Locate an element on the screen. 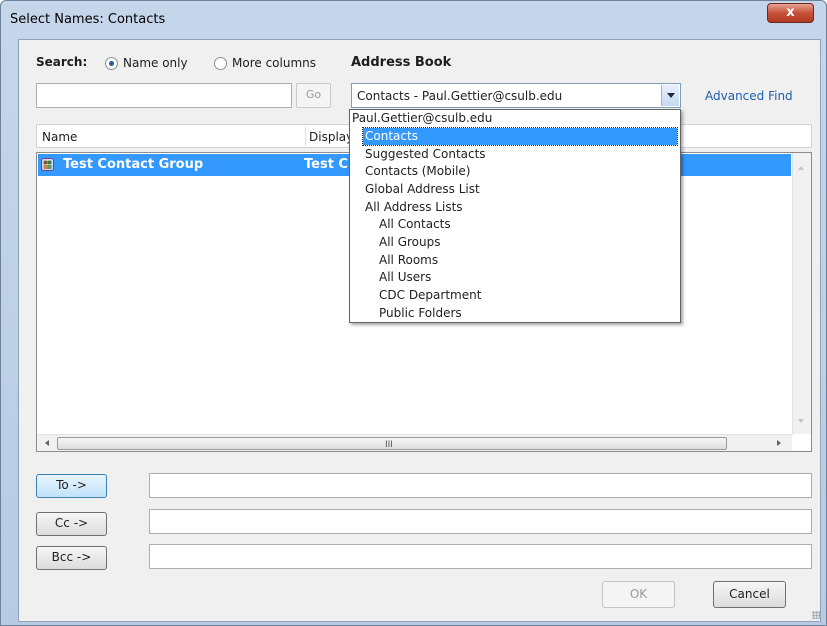 Image resolution: width=827 pixels, height=626 pixels. name-only-radio is located at coordinates (111, 63).